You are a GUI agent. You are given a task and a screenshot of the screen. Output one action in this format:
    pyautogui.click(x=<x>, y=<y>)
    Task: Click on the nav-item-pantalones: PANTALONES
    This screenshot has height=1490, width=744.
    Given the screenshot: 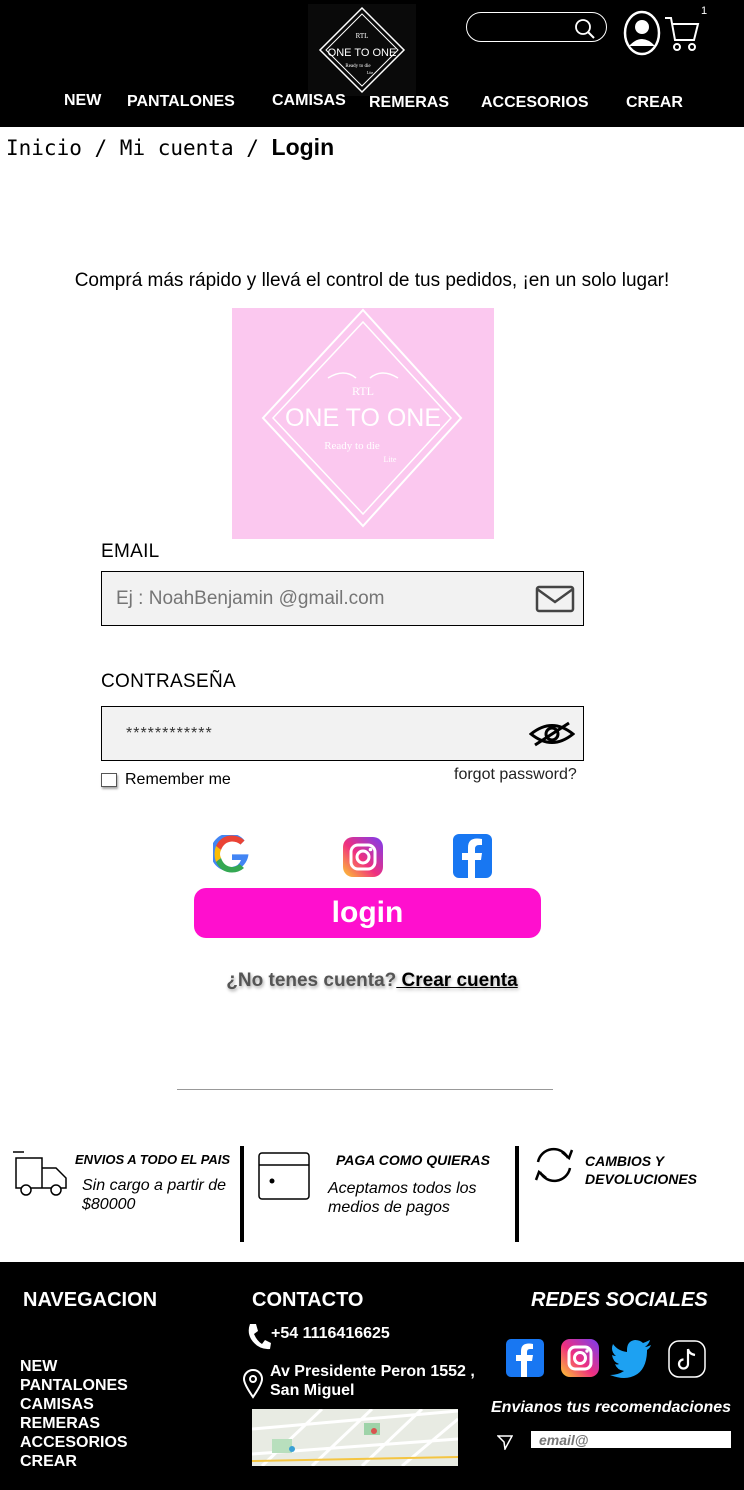 What is the action you would take?
    pyautogui.click(x=181, y=102)
    